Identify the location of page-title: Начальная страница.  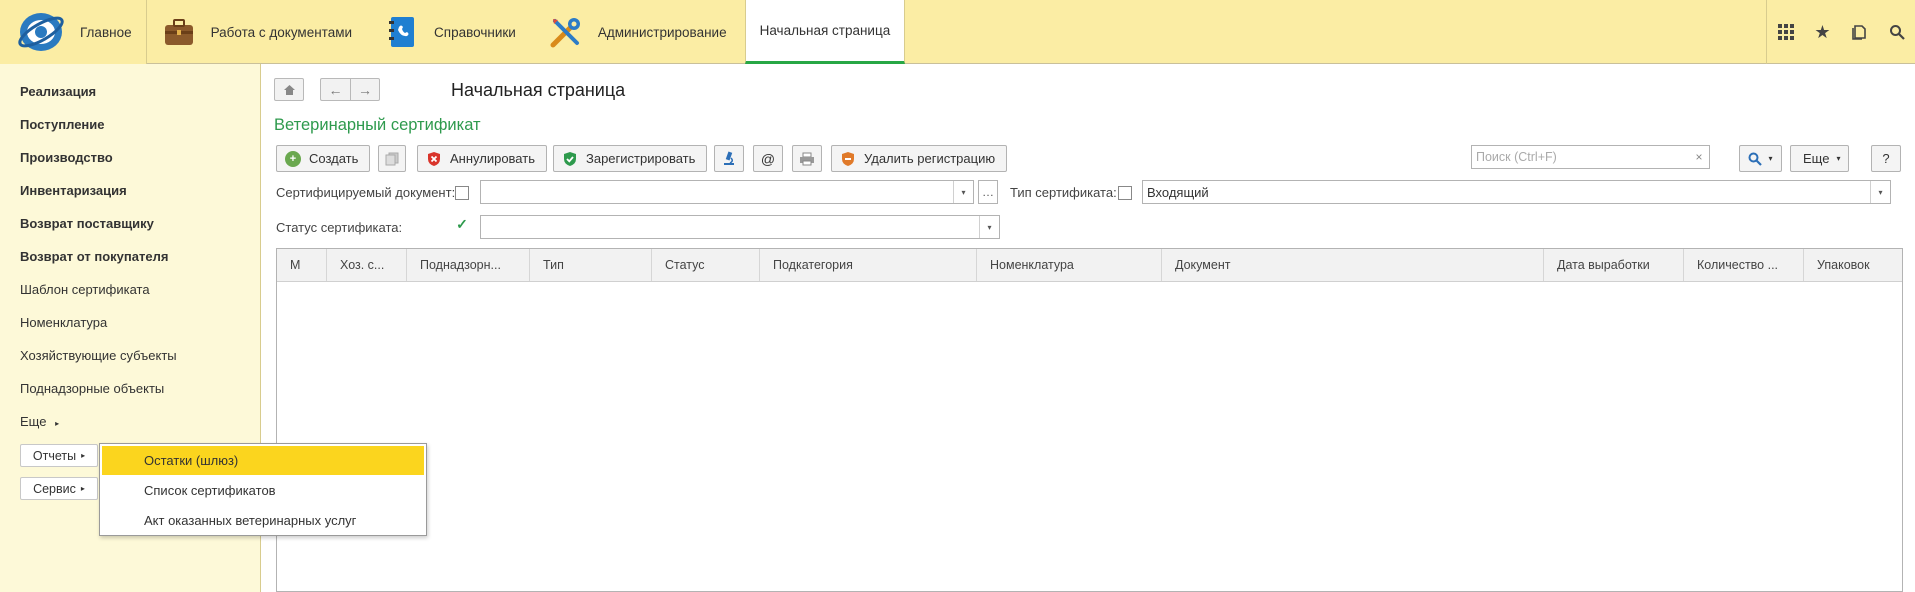
(538, 90).